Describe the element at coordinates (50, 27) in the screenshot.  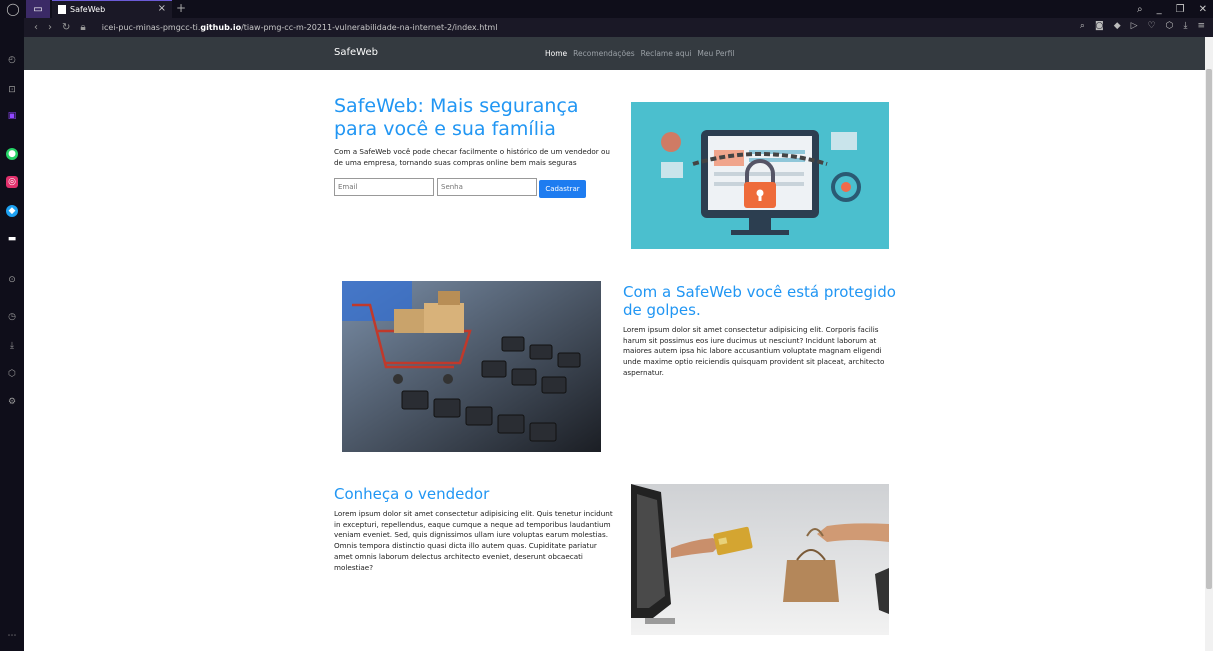
I see `forward-icon: ›` at that location.